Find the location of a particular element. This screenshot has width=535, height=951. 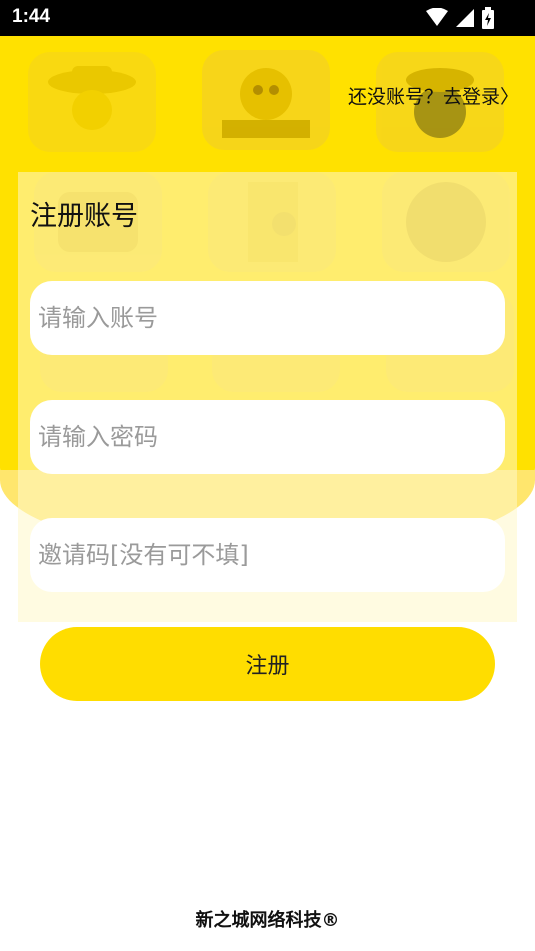

status-icons is located at coordinates (460, 20).